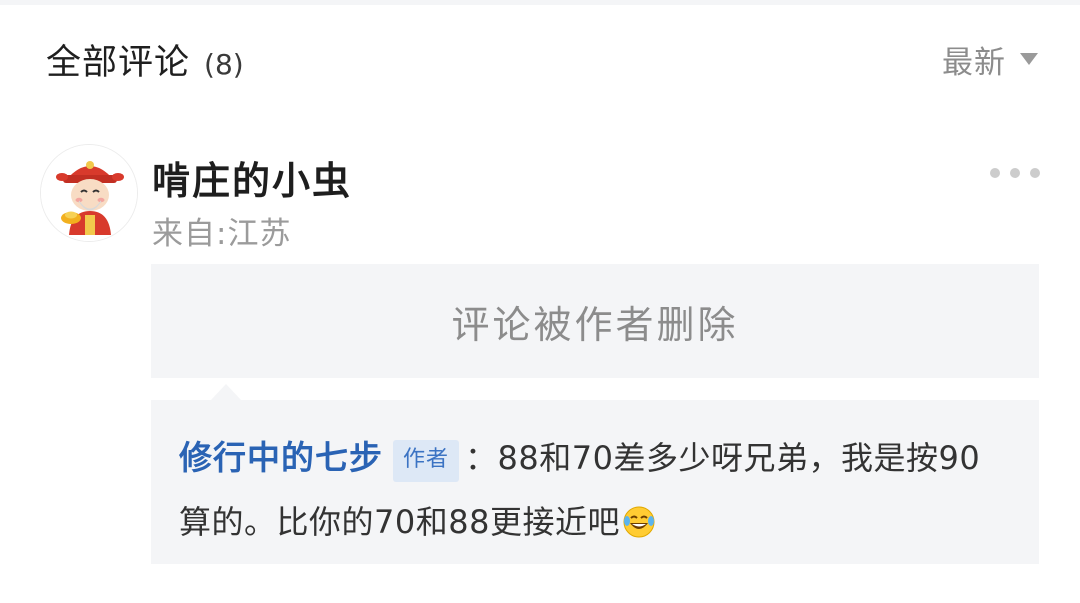 Image resolution: width=1080 pixels, height=603 pixels. What do you see at coordinates (540, 2) in the screenshot?
I see `top-divider` at bounding box center [540, 2].